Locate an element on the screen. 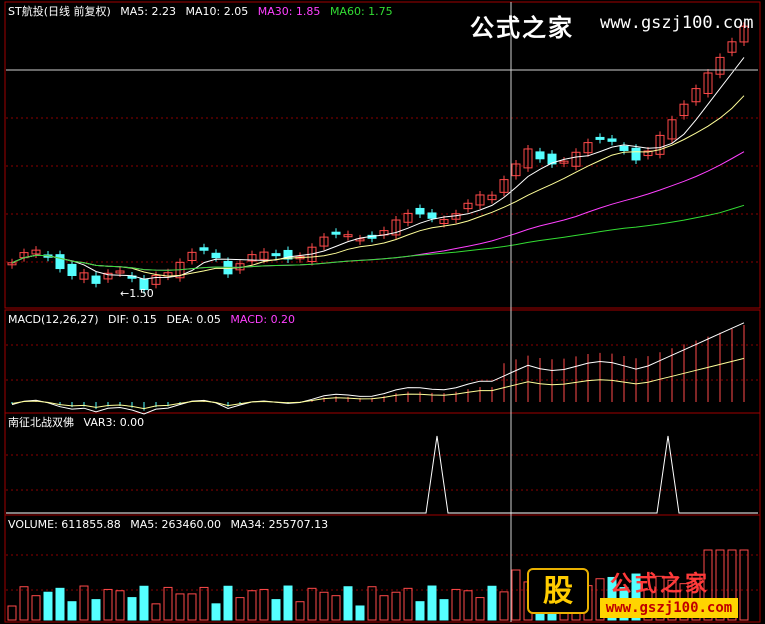 This screenshot has height=624, width=765. ma30-readout: MA30: 1.85 is located at coordinates (289, 11).